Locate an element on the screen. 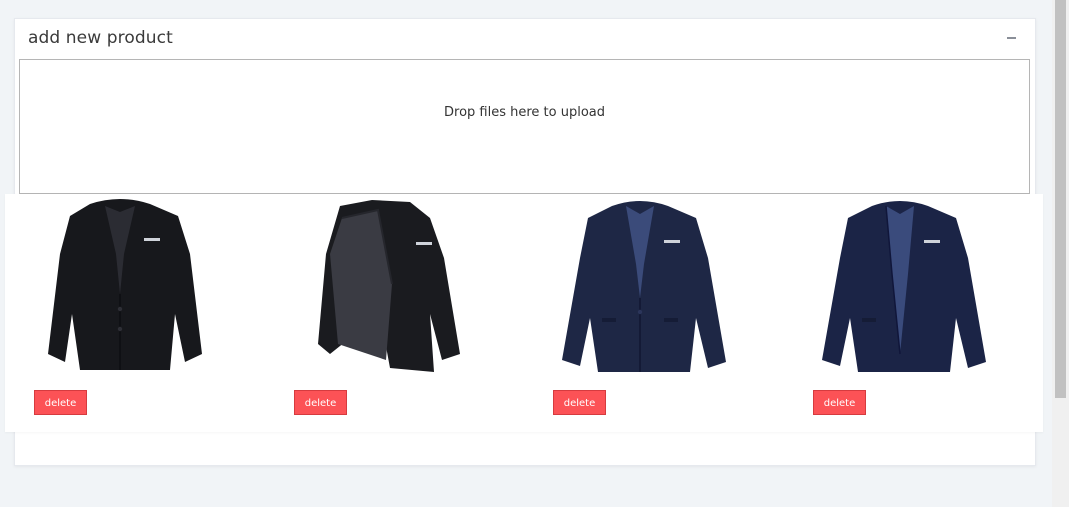 This screenshot has height=507, width=1069. scrollbar-thumb is located at coordinates (1060, 199).